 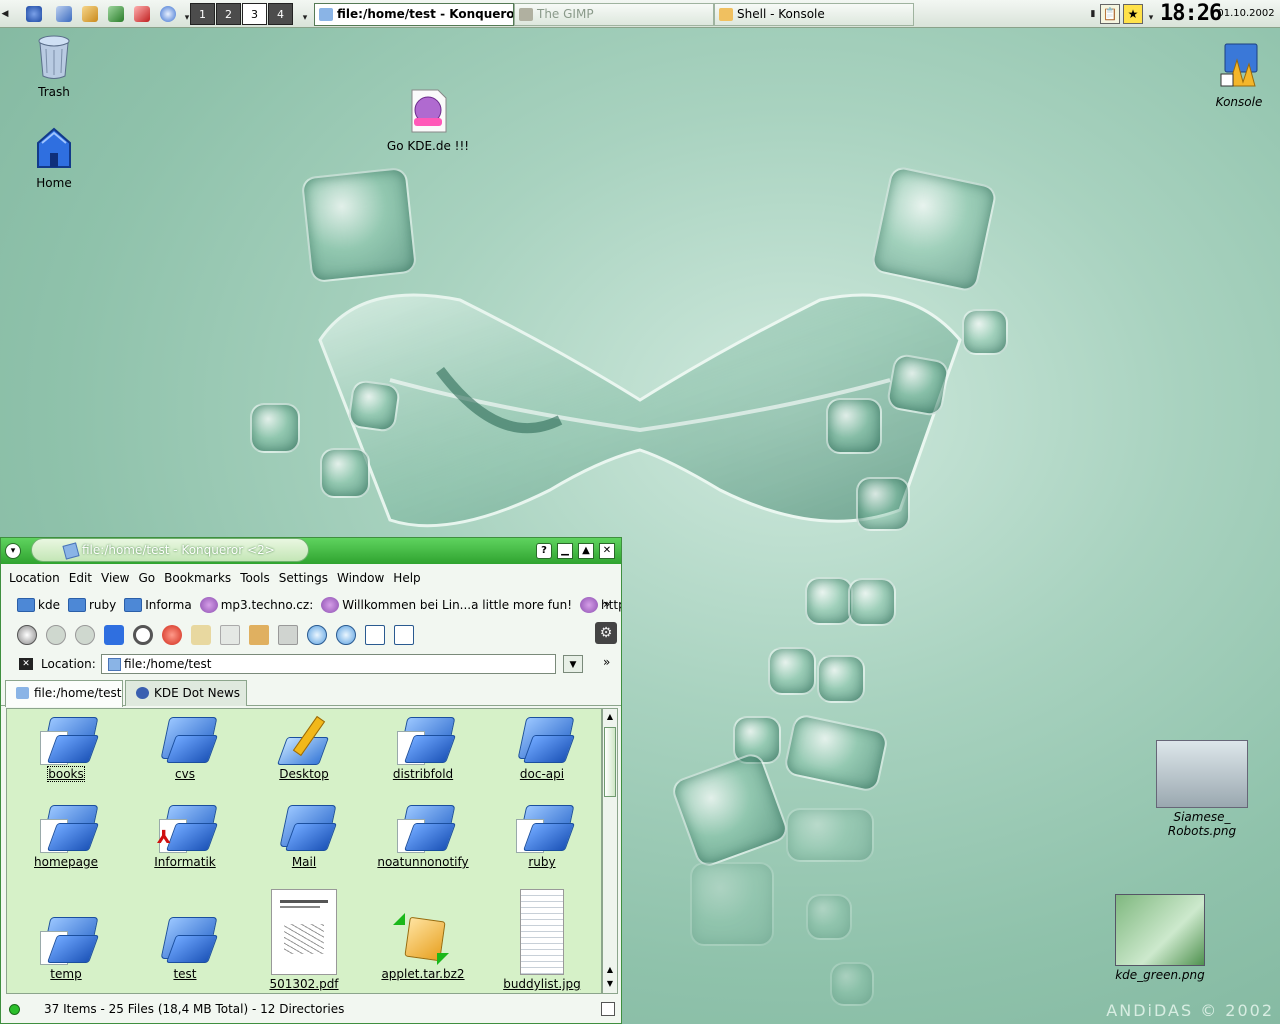 I want to click on file-item-noatunnonotify: noatunnonotify, so click(x=423, y=835).